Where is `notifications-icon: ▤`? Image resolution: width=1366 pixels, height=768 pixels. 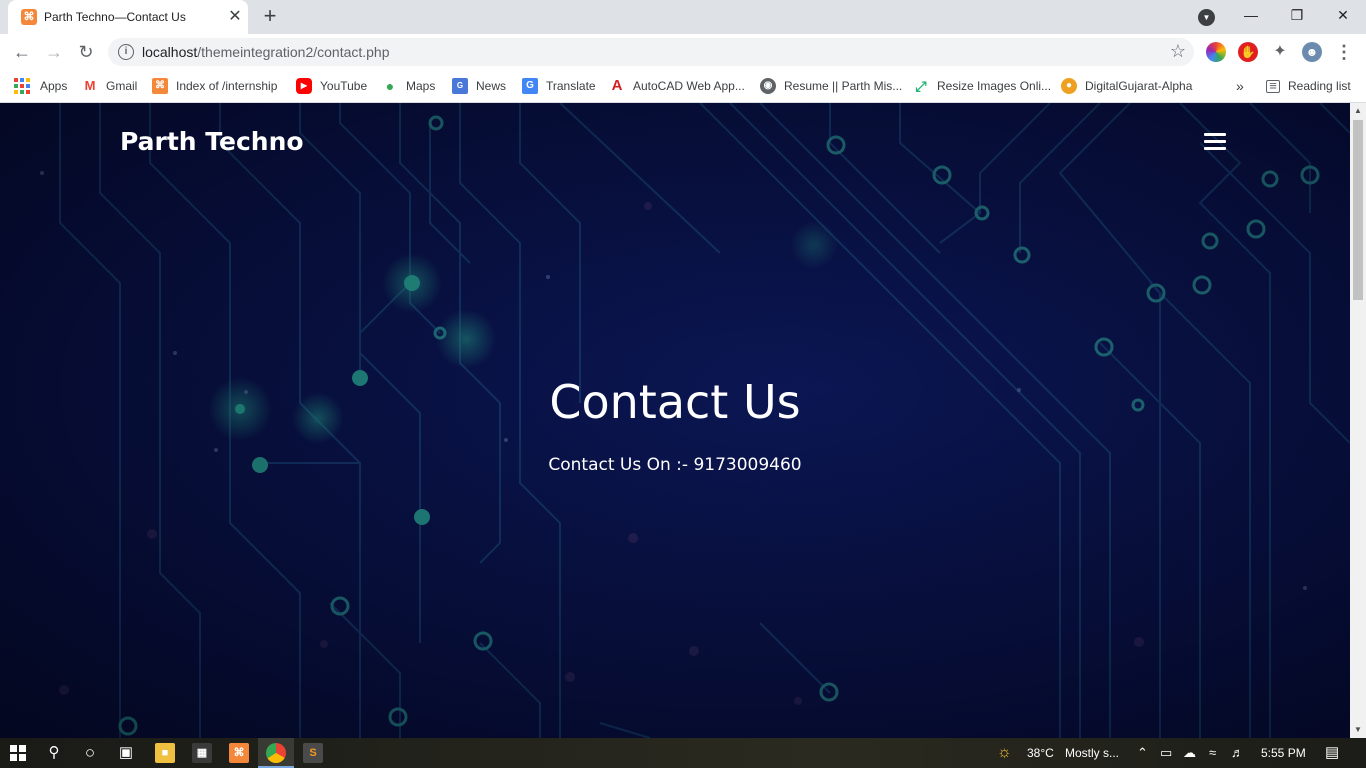
notifications-icon: ▤ is located at coordinates (1332, 753).